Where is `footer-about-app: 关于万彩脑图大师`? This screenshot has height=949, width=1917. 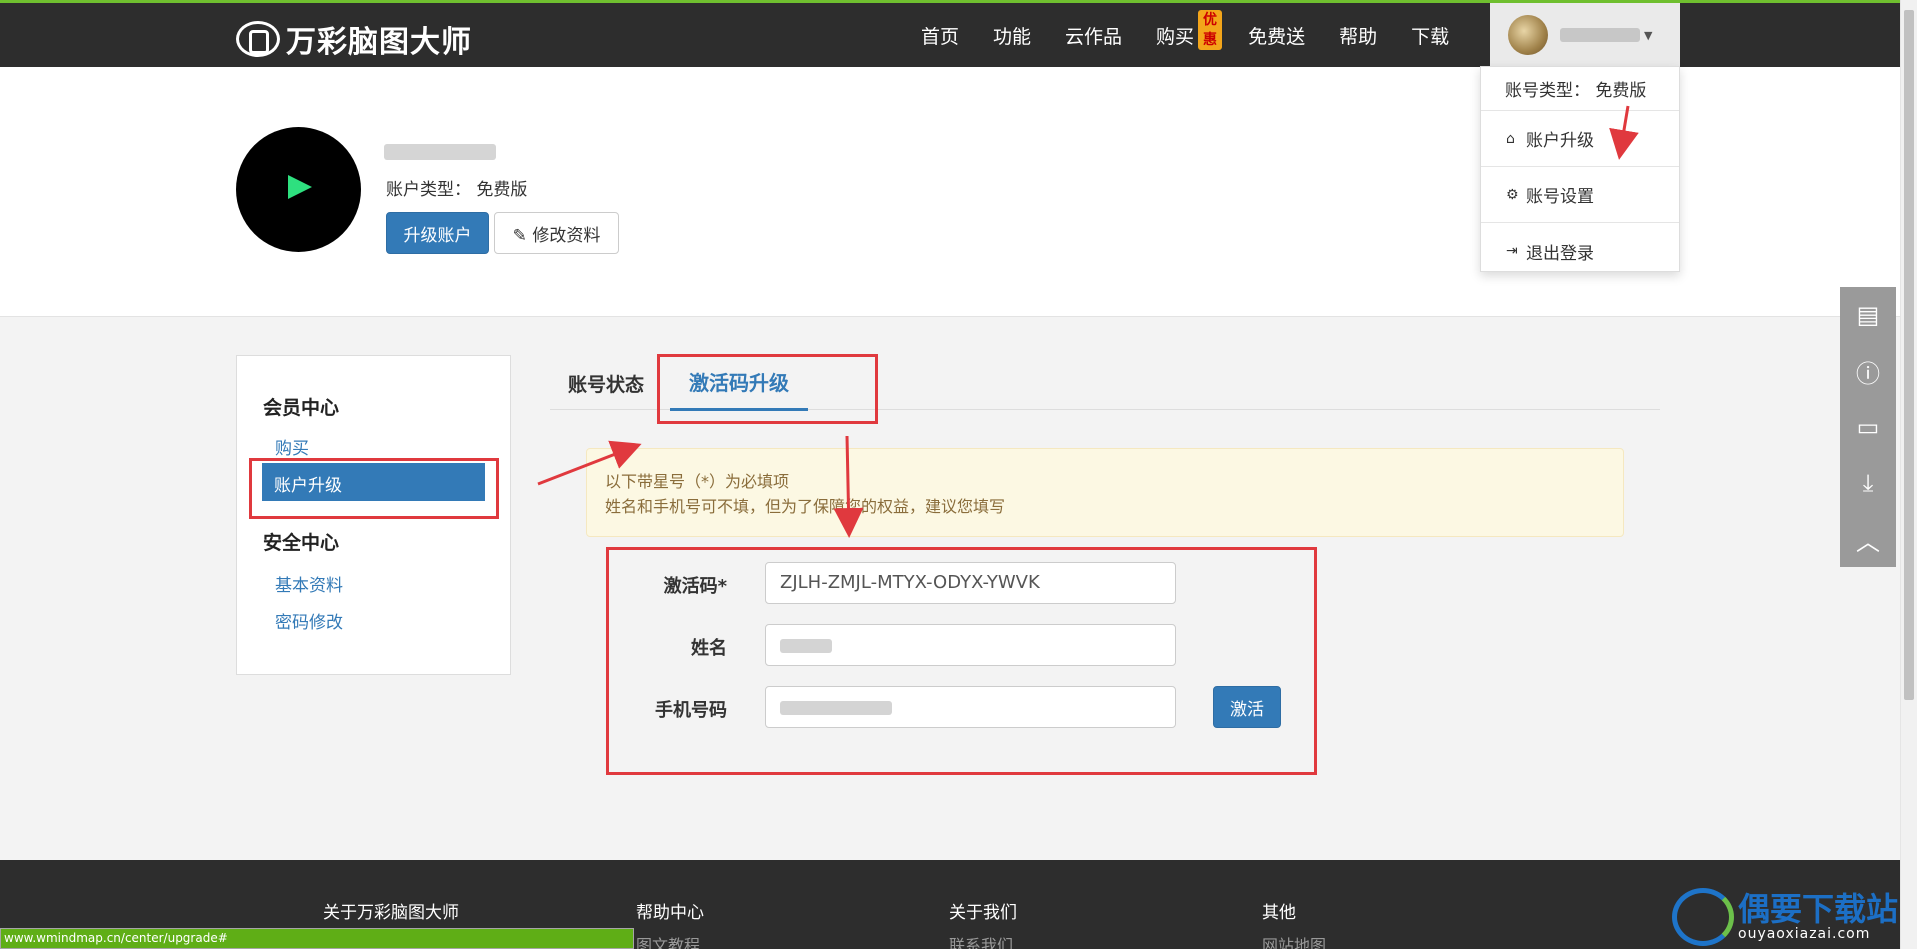
footer-about-app: 关于万彩脑图大师 is located at coordinates (391, 910).